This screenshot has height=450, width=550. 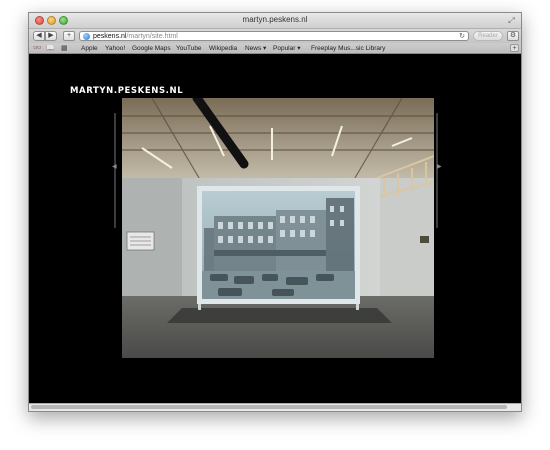 I want to click on forward-button: ▶, so click(x=51, y=36).